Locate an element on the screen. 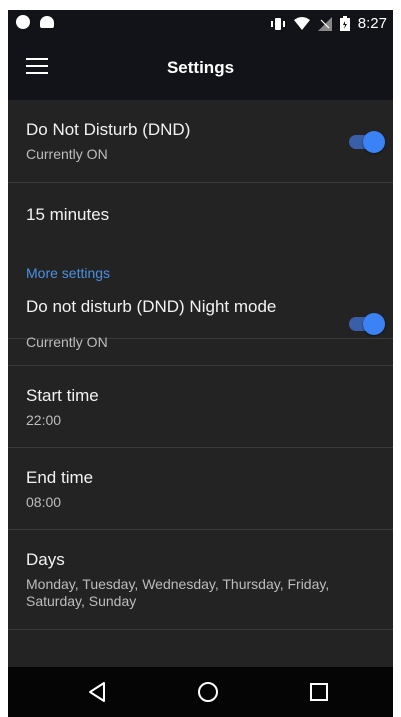  days-label: Days is located at coordinates (45, 559).